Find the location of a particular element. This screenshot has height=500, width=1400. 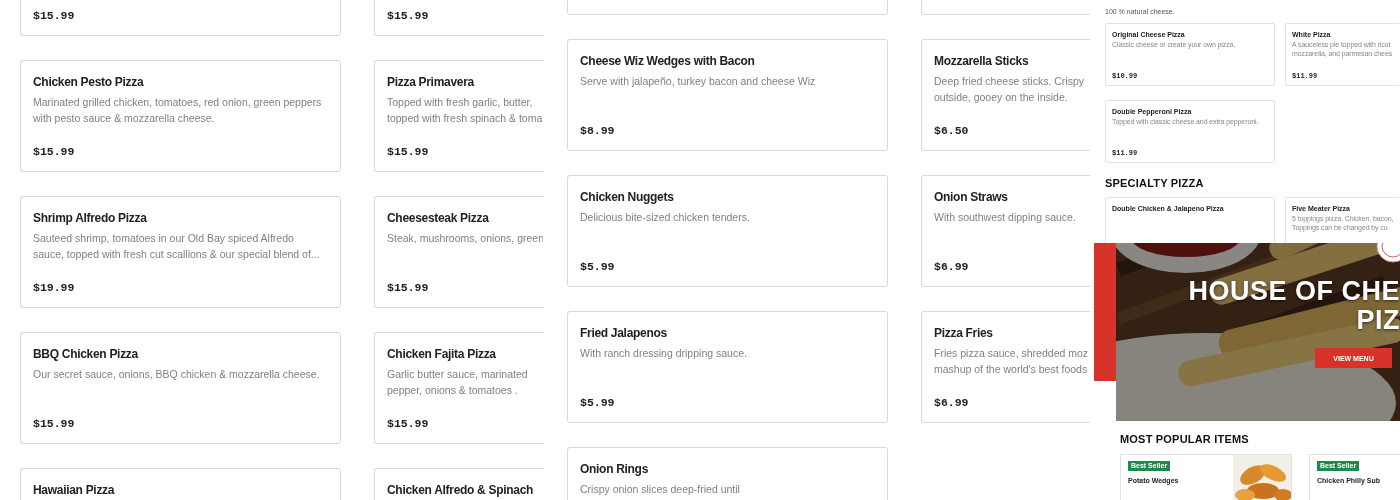

item-description: Fries pizza sauce, shredded moz mashup of the world's best foods is located at coordinates (1012, 361).